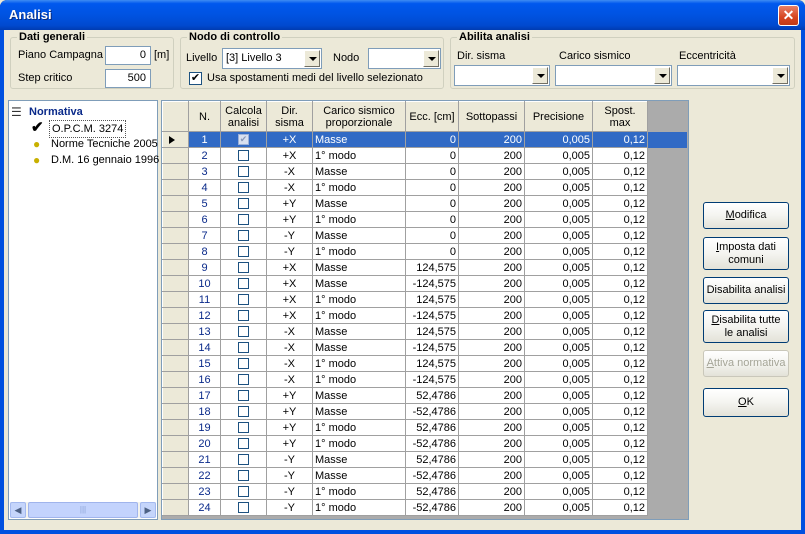 This screenshot has height=534, width=805. Describe the element at coordinates (425, 235) in the screenshot. I see `table-row: 7 -Y Masse 0 200 0,005 0,12` at that location.